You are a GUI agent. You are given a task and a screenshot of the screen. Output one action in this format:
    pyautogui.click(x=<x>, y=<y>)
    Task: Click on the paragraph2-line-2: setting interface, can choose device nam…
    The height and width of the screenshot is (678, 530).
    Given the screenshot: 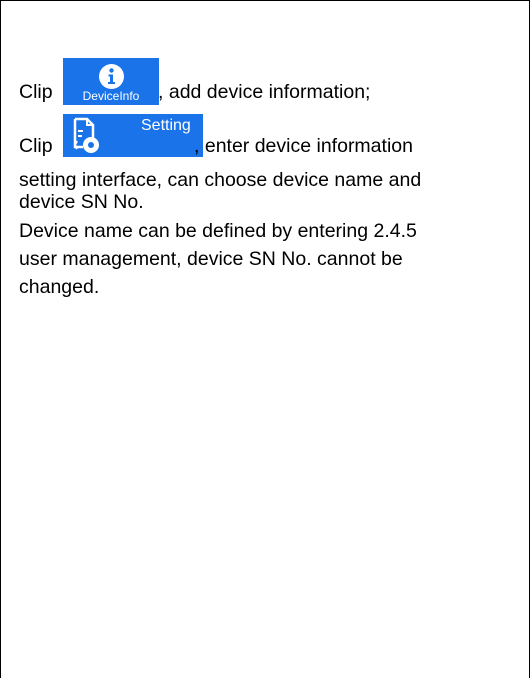 What is the action you would take?
    pyautogui.click(x=220, y=180)
    